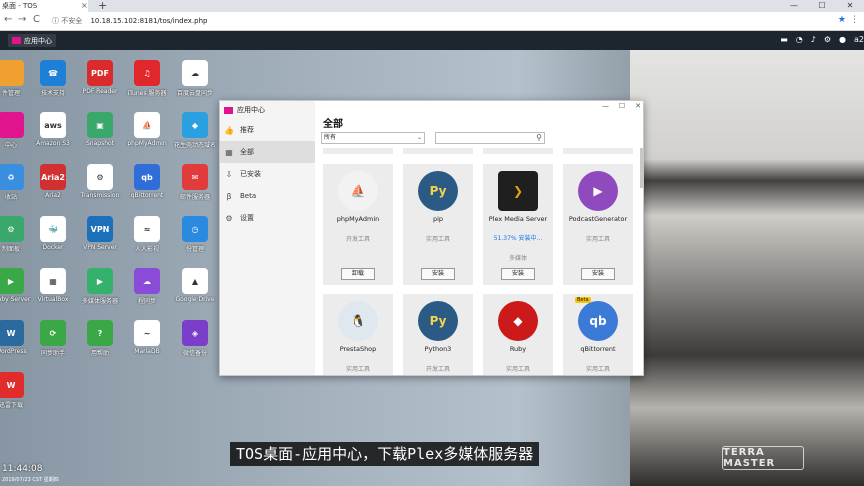  Describe the element at coordinates (250, 174) in the screenshot. I see `nav-label: 已安装` at that location.